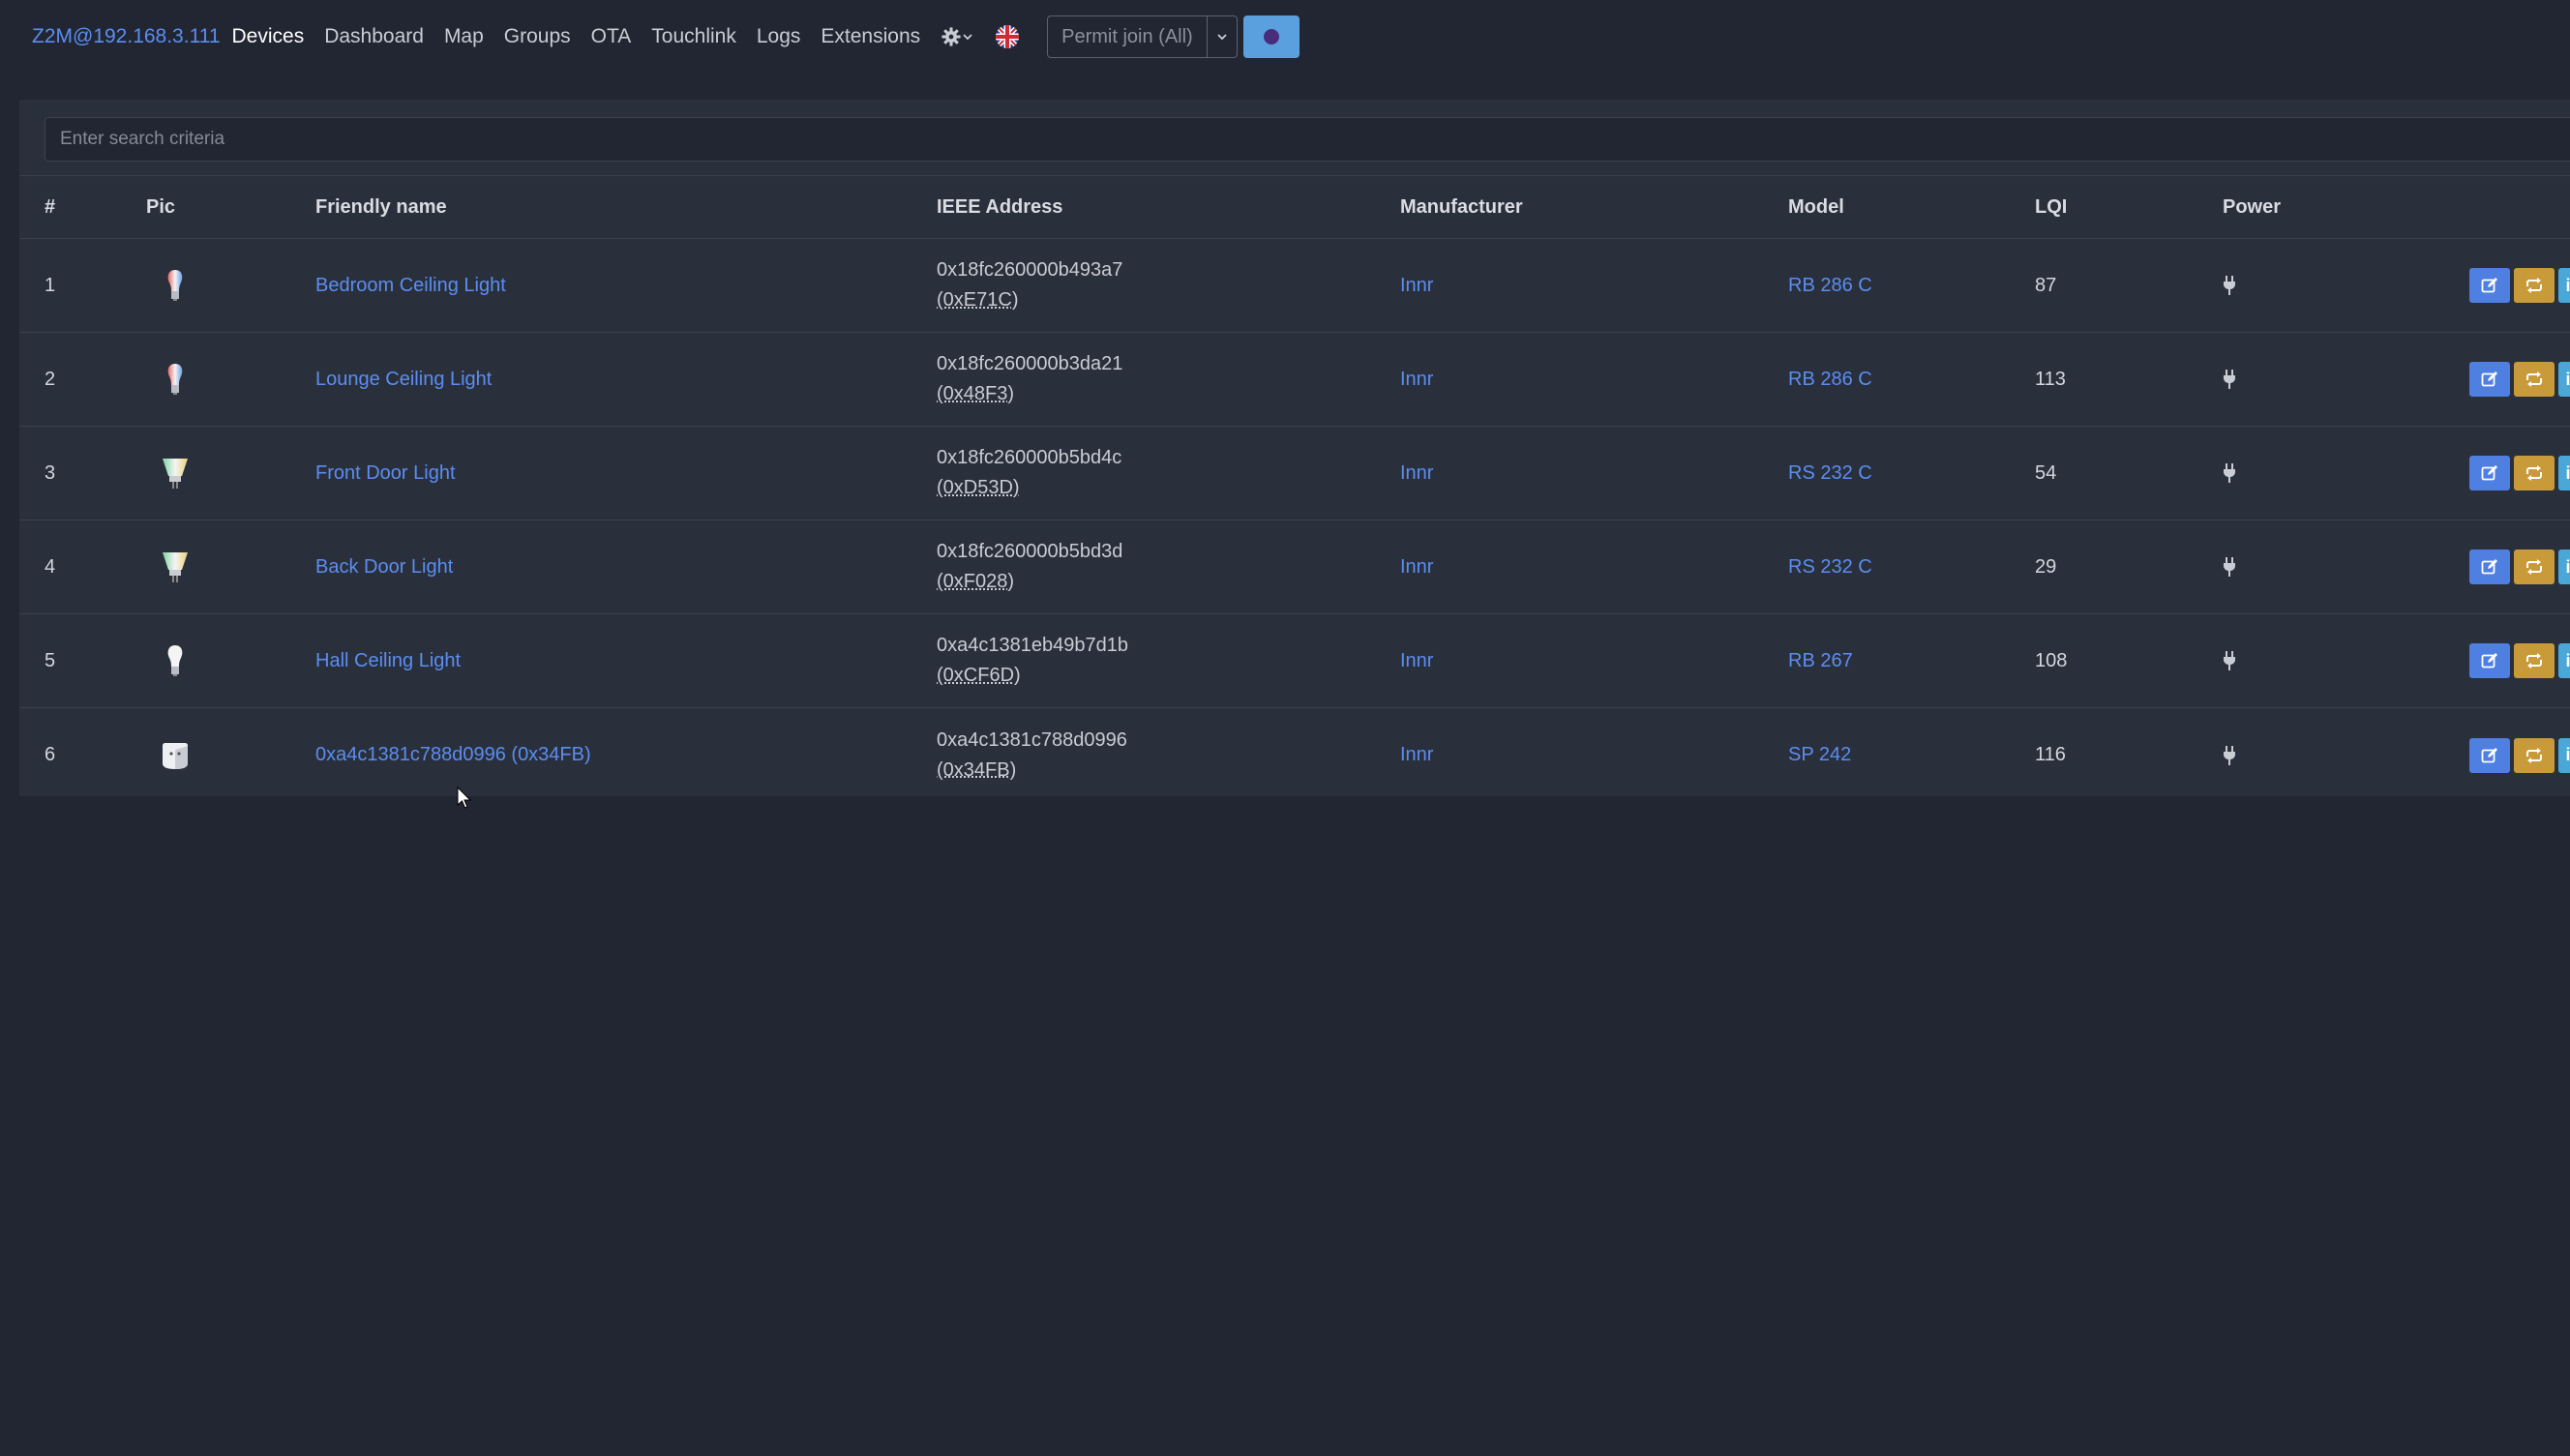  Describe the element at coordinates (999, 207) in the screenshot. I see `header-ieee-address: IEEE Address` at that location.